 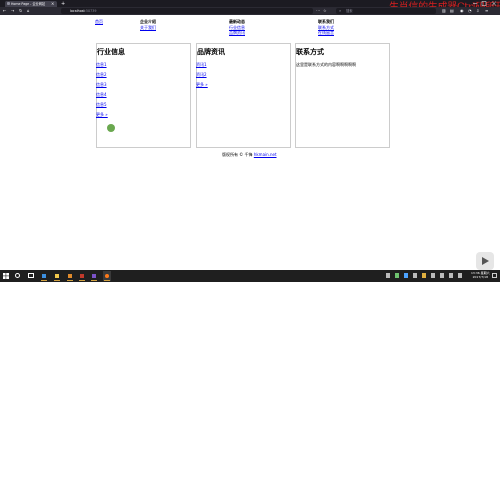 What do you see at coordinates (102, 114) in the screenshot?
I see `industry-more-link: 更多 »` at bounding box center [102, 114].